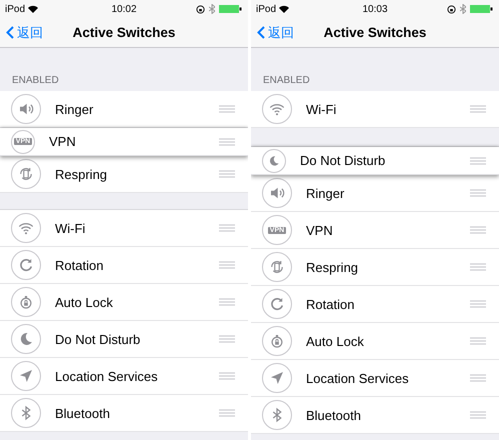  What do you see at coordinates (274, 161) in the screenshot?
I see `moon-icon` at bounding box center [274, 161].